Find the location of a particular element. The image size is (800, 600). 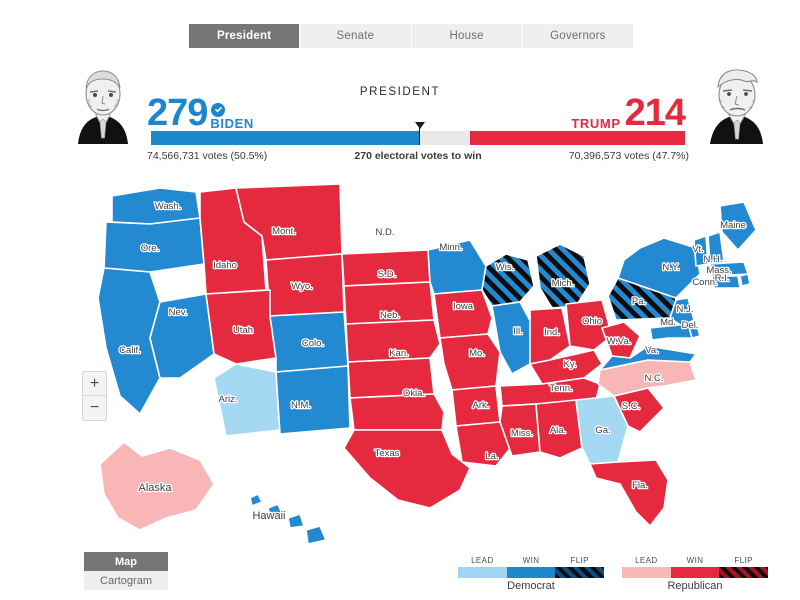

legend-swatch-dem-flip is located at coordinates (580, 572).